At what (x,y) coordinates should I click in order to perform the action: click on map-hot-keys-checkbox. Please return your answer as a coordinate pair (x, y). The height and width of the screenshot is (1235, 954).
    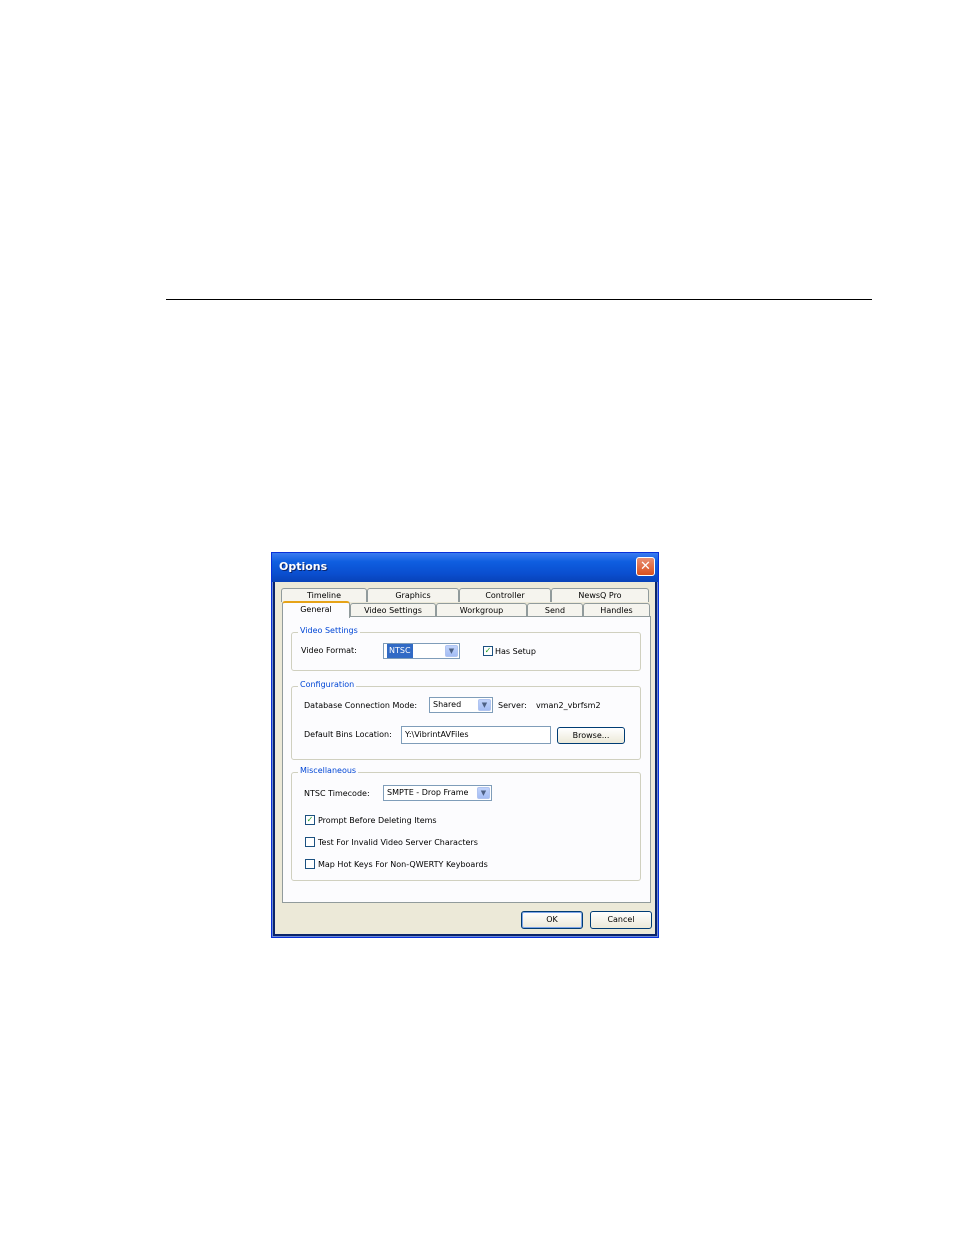
    Looking at the image, I should click on (310, 864).